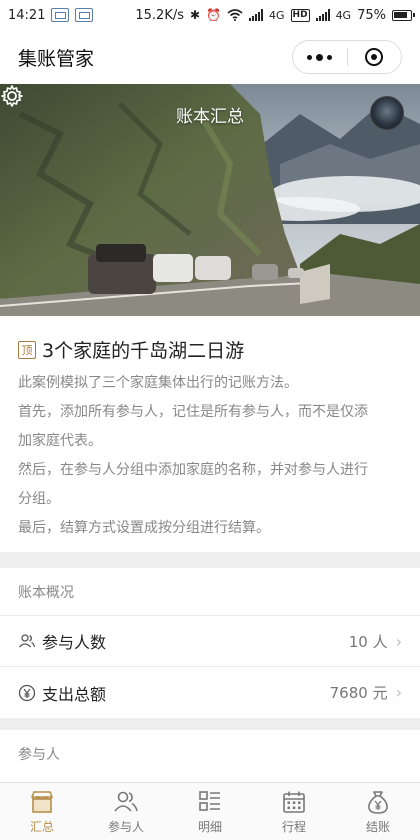 This screenshot has height=840, width=420. I want to click on tab-itinerary: 行程, so click(294, 811).